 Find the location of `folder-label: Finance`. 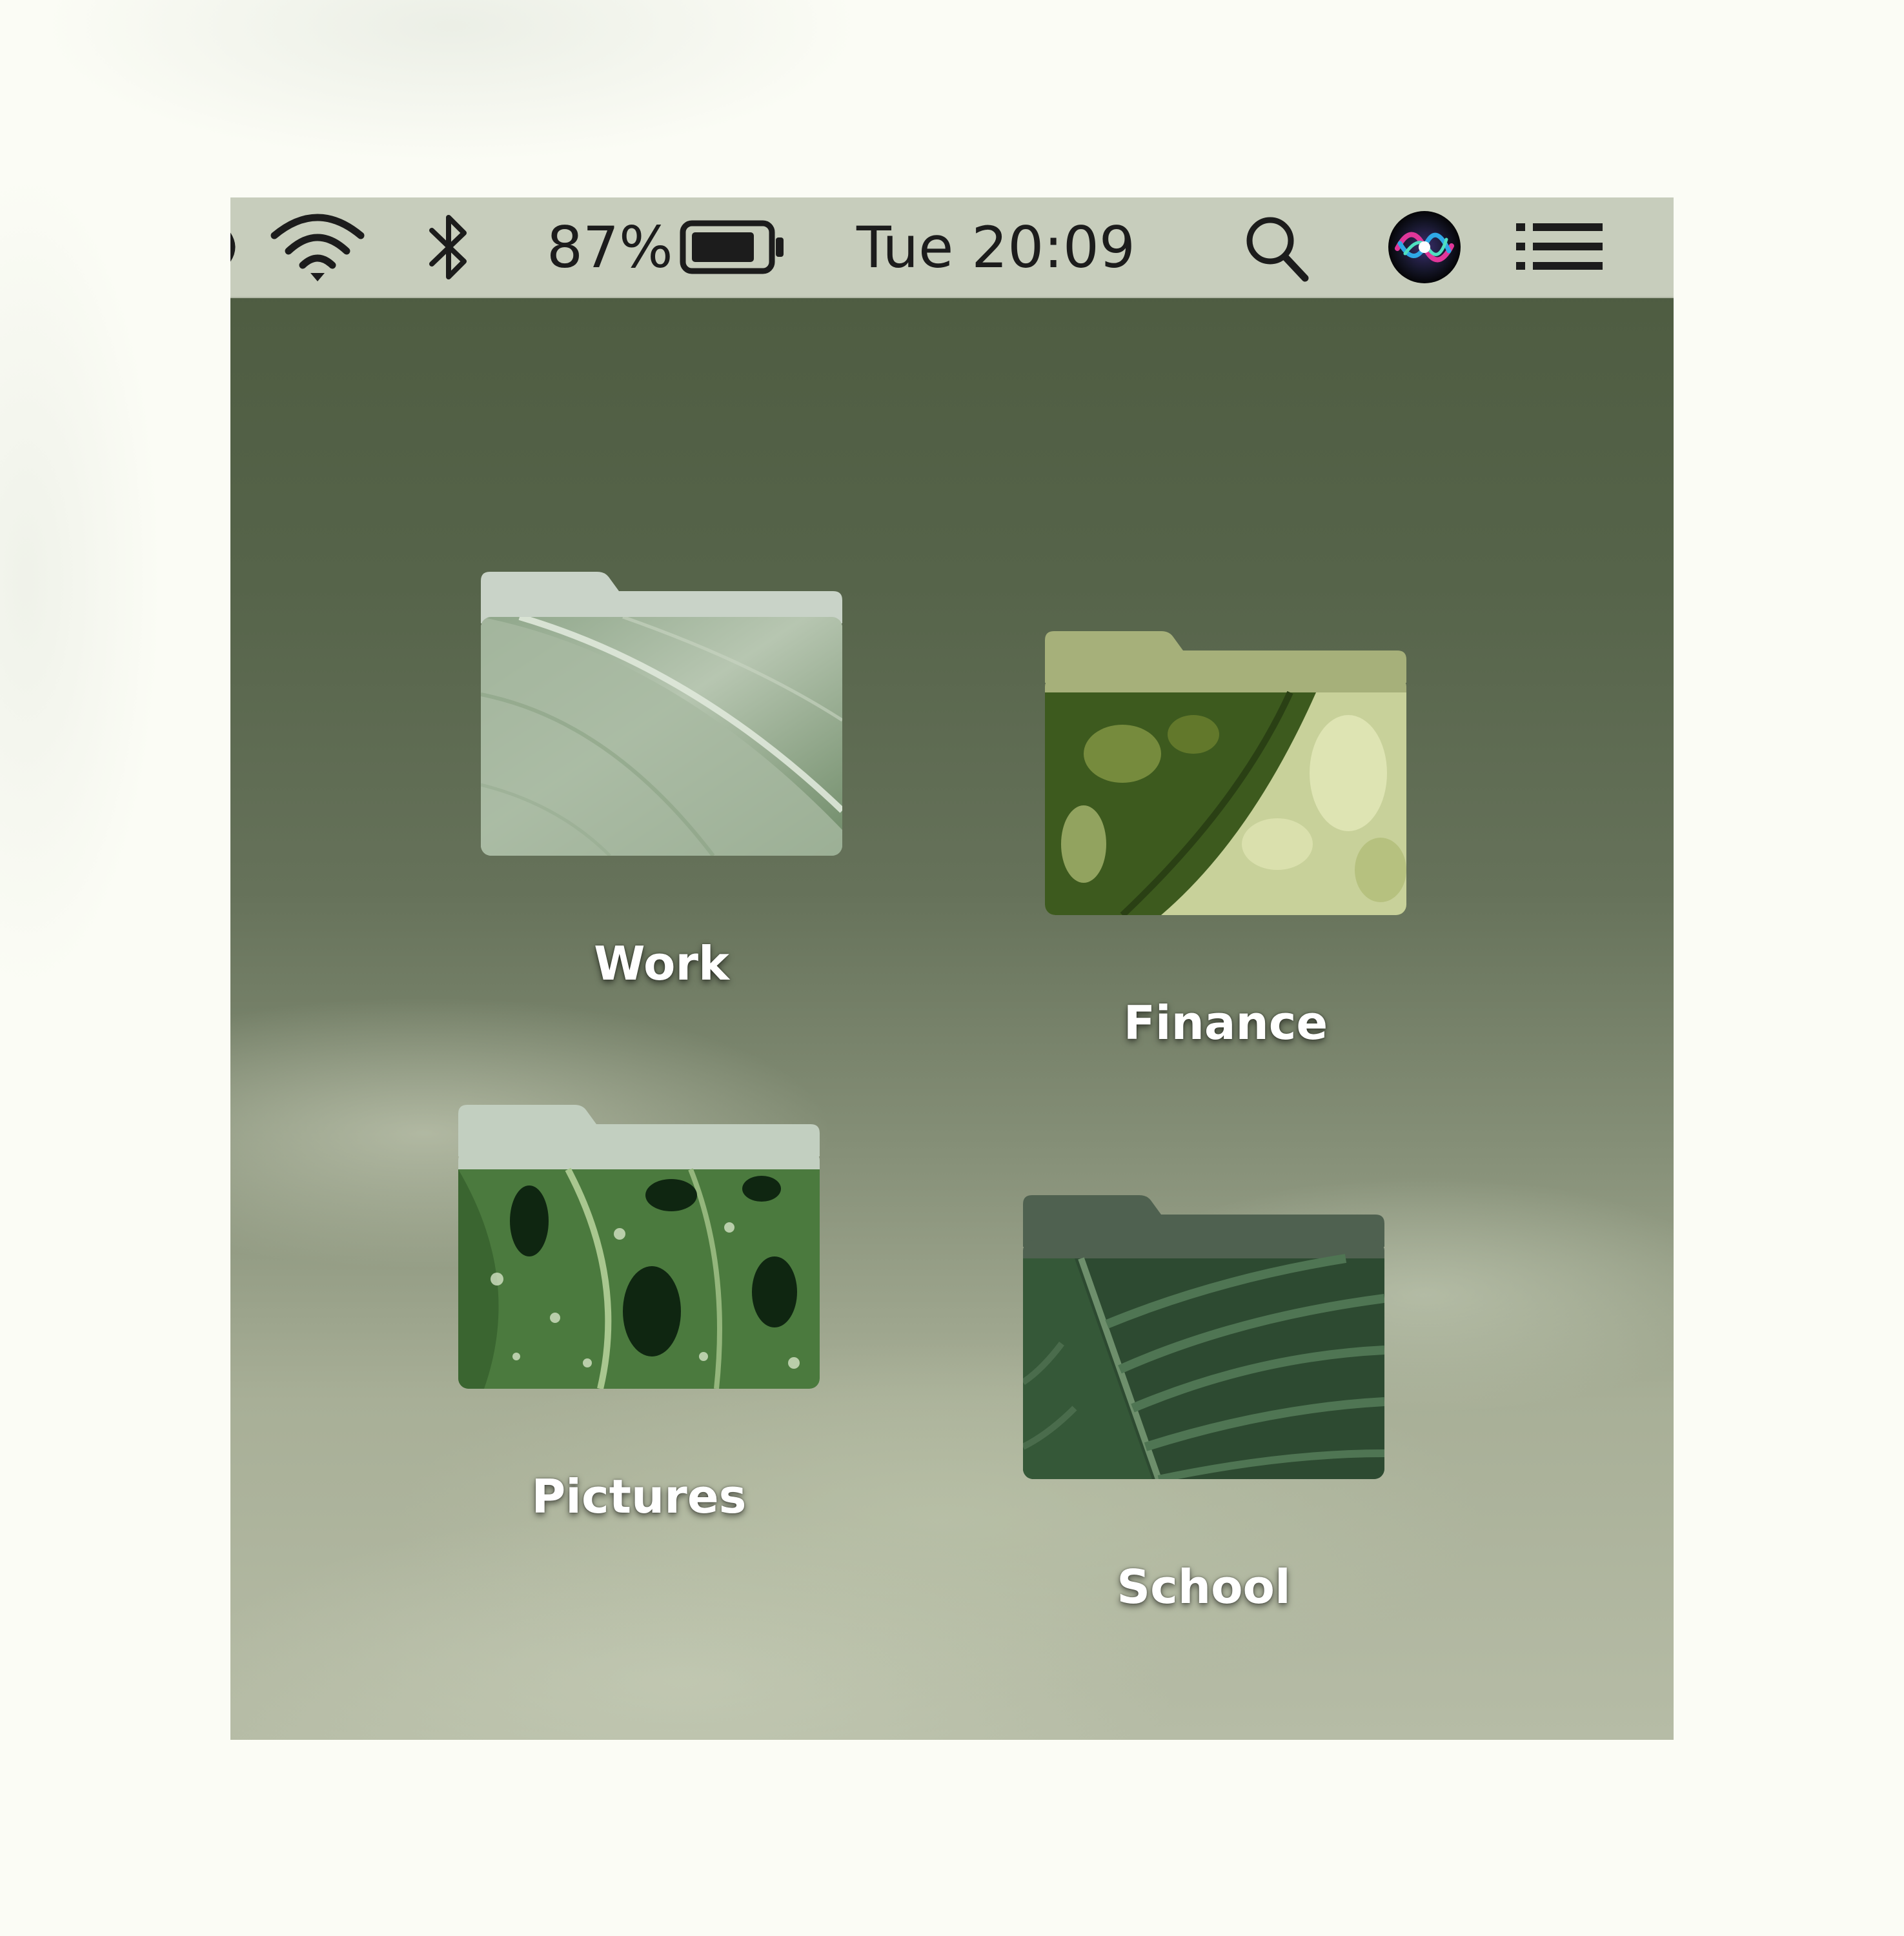

folder-label: Finance is located at coordinates (1226, 1023).